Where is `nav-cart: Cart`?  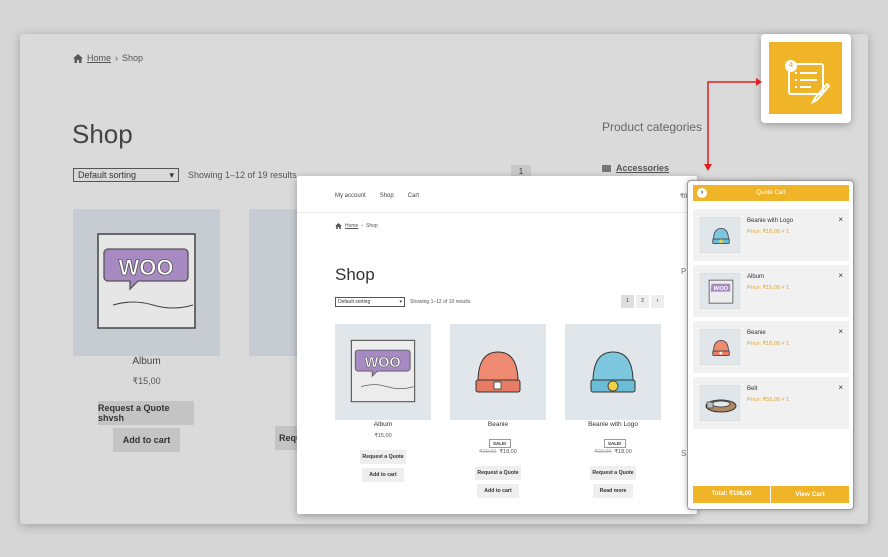 nav-cart: Cart is located at coordinates (413, 196).